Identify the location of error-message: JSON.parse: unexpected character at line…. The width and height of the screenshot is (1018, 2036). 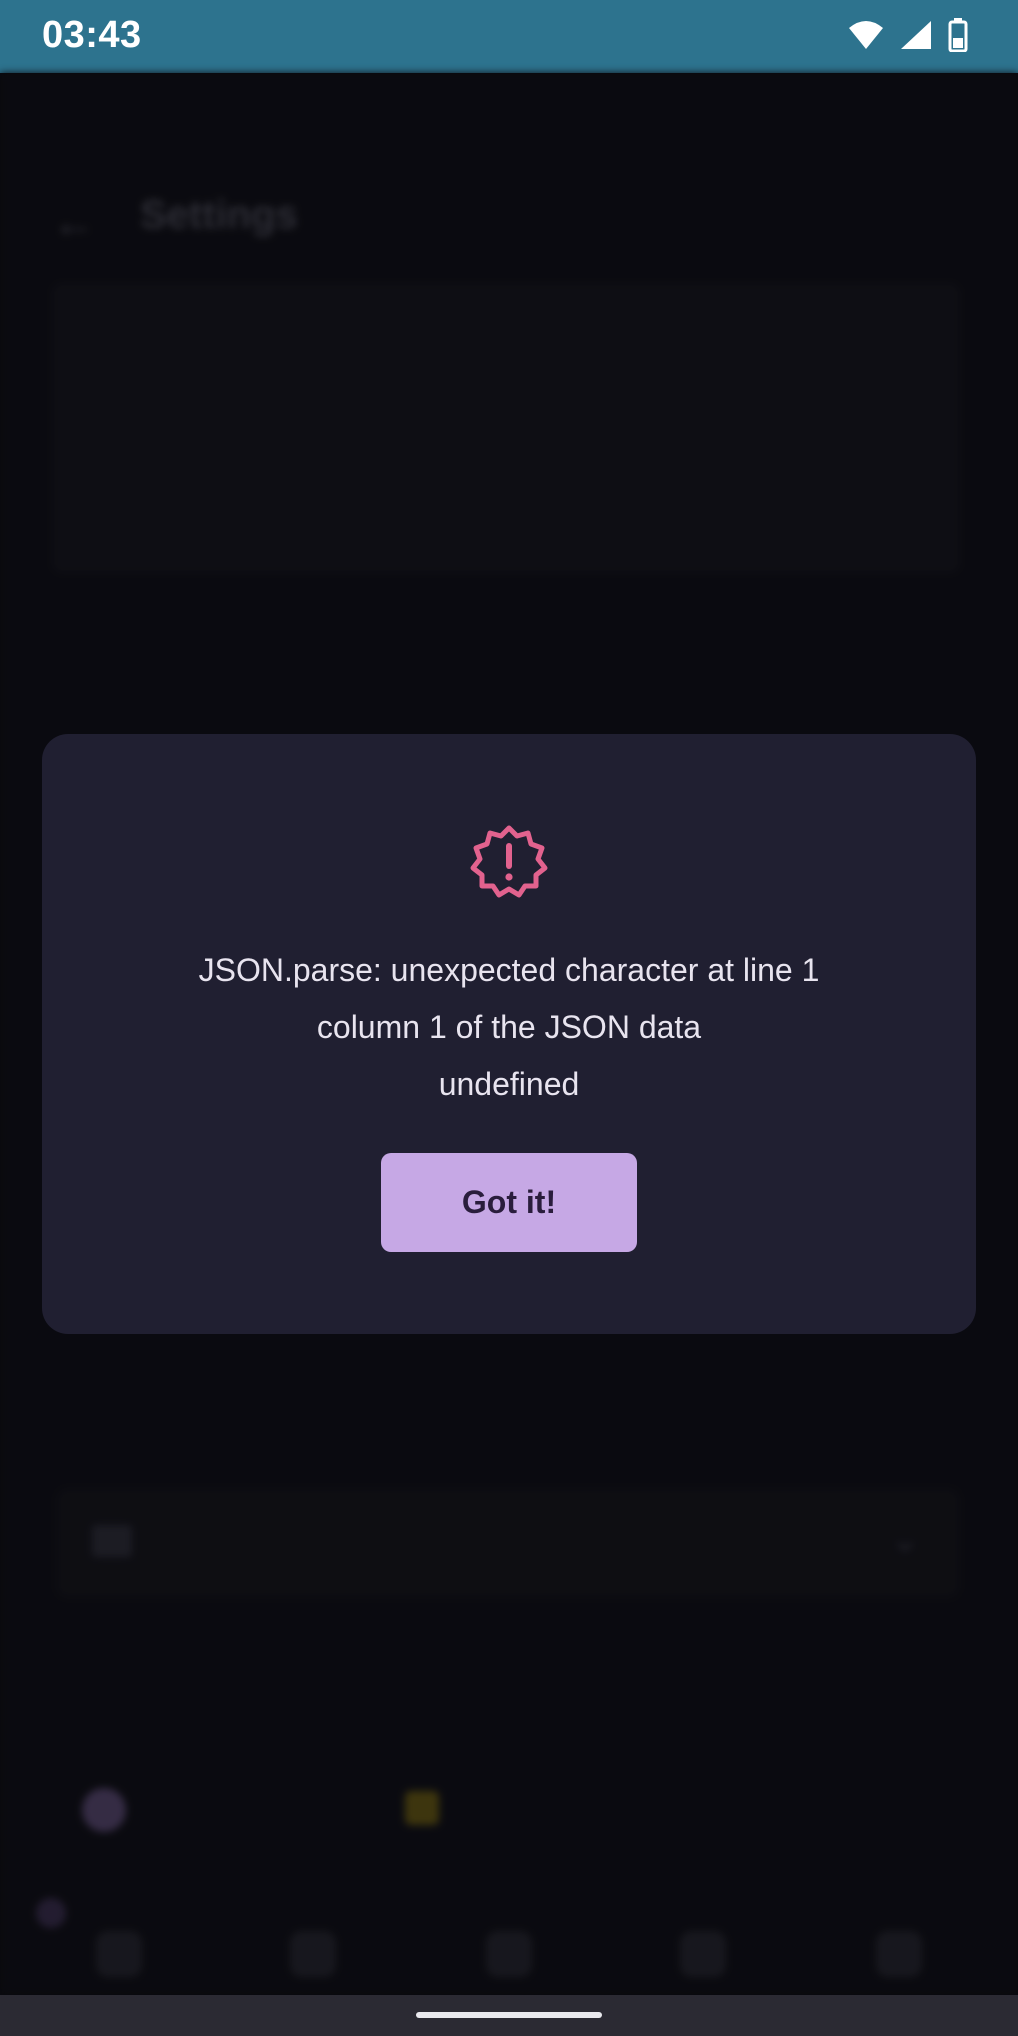
(509, 1027).